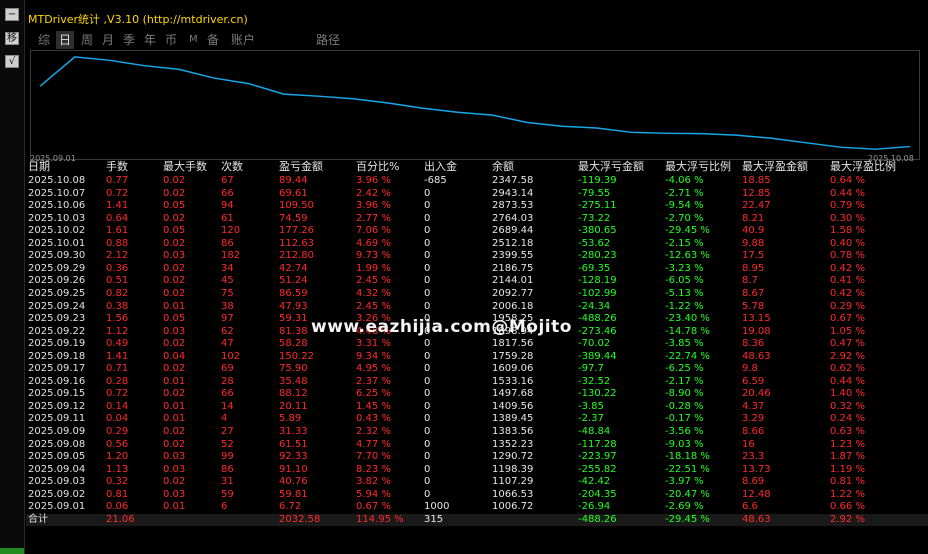 Image resolution: width=928 pixels, height=554 pixels. Describe the element at coordinates (117, 281) in the screenshot. I see `cell-lots: 0.51` at that location.